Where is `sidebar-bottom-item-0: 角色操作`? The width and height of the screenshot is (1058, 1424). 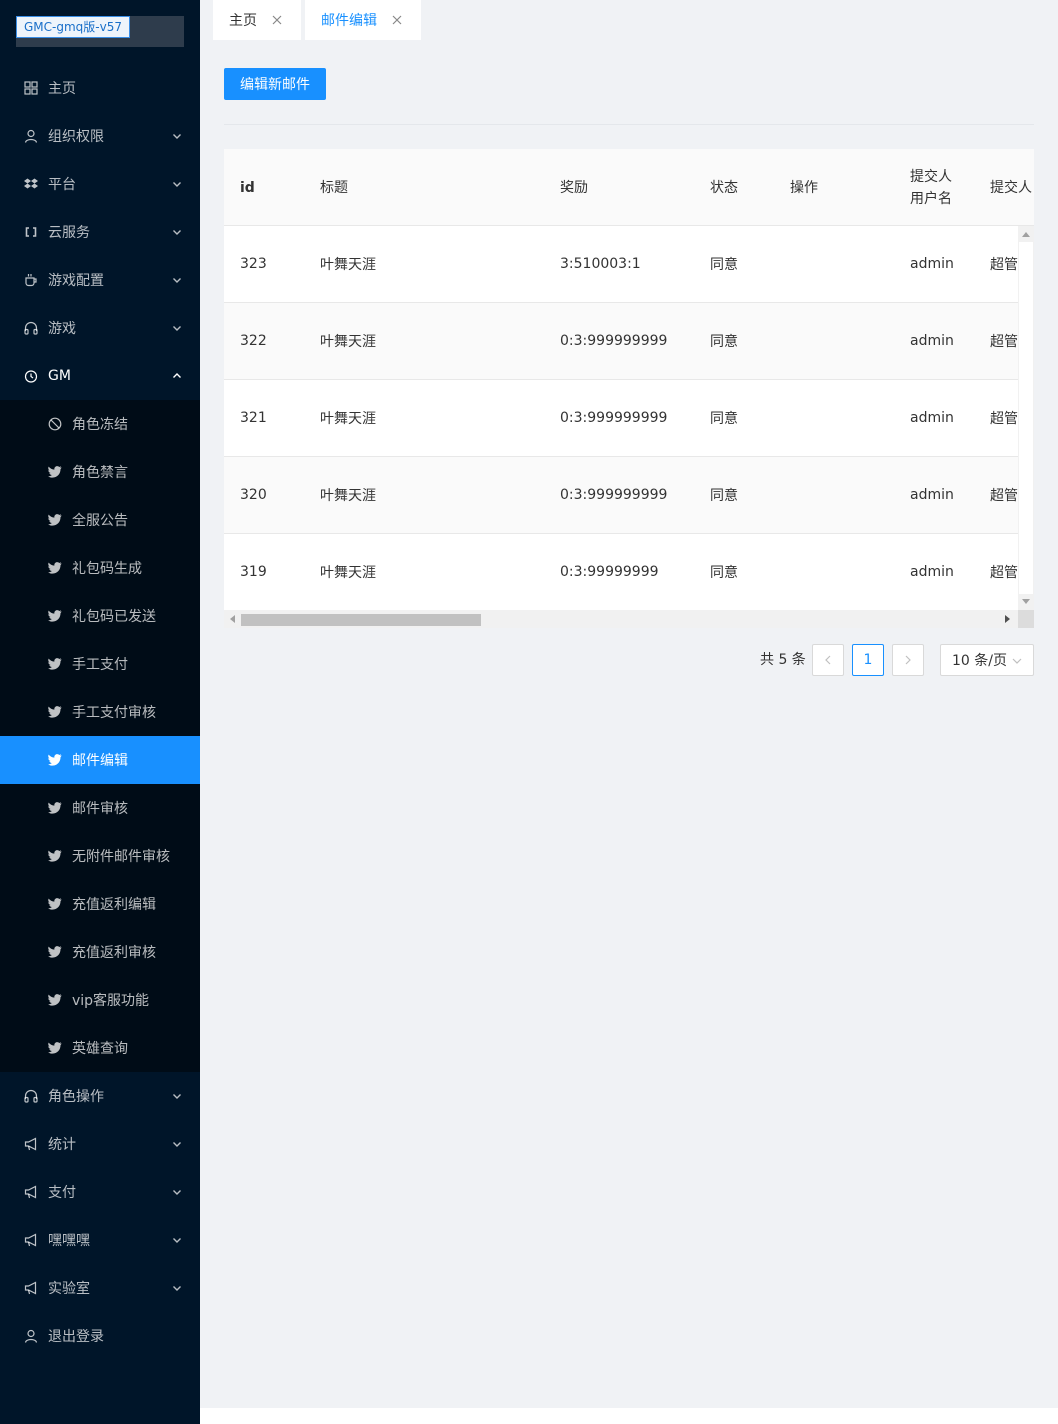
sidebar-bottom-item-0: 角色操作 is located at coordinates (100, 1096).